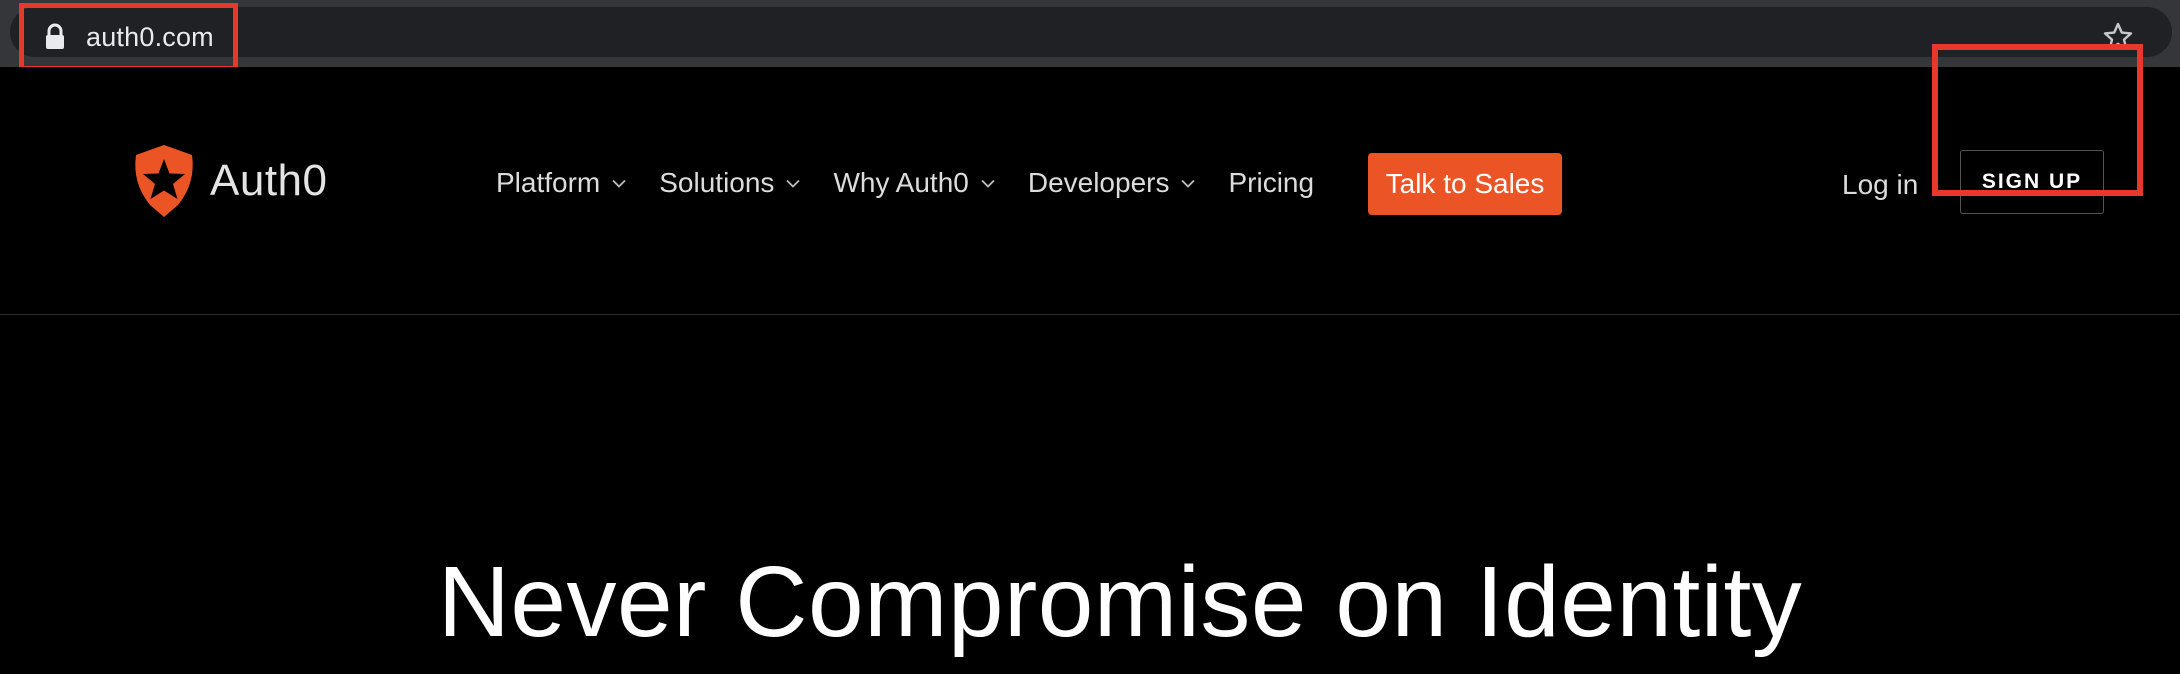 This screenshot has width=2180, height=674. What do you see at coordinates (1465, 184) in the screenshot?
I see `talk-to-sales-button: Talk to Sales` at bounding box center [1465, 184].